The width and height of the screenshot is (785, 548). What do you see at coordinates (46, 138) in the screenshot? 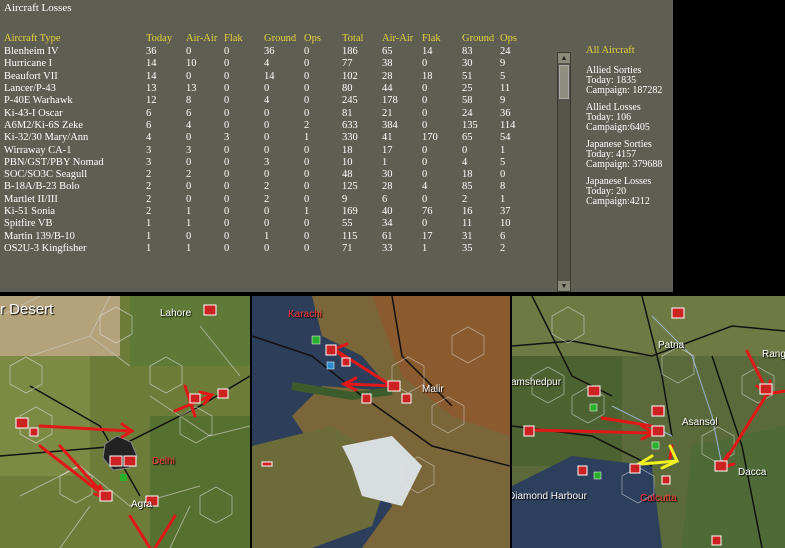
I see `aircraft-type-cell: Ki-32/30 Mary/Ann` at bounding box center [46, 138].